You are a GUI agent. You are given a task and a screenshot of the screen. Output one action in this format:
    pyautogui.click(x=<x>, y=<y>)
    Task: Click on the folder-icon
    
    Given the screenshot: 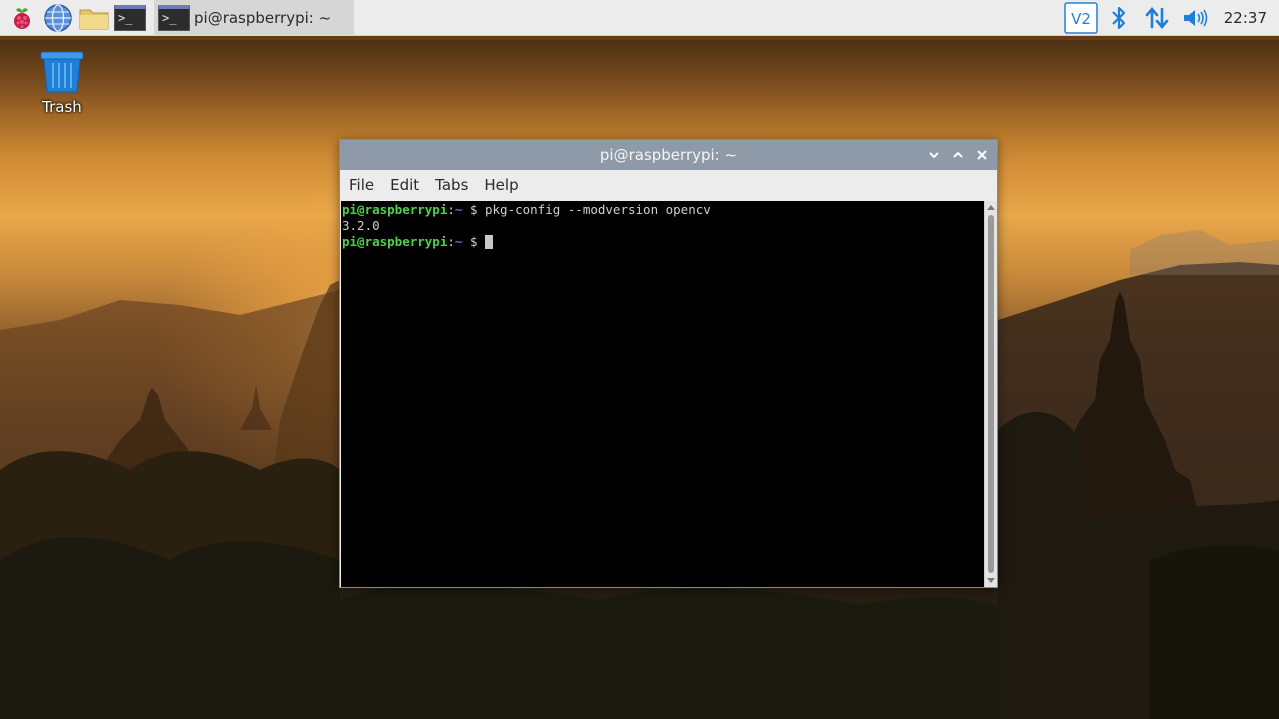 What is the action you would take?
    pyautogui.click(x=94, y=19)
    